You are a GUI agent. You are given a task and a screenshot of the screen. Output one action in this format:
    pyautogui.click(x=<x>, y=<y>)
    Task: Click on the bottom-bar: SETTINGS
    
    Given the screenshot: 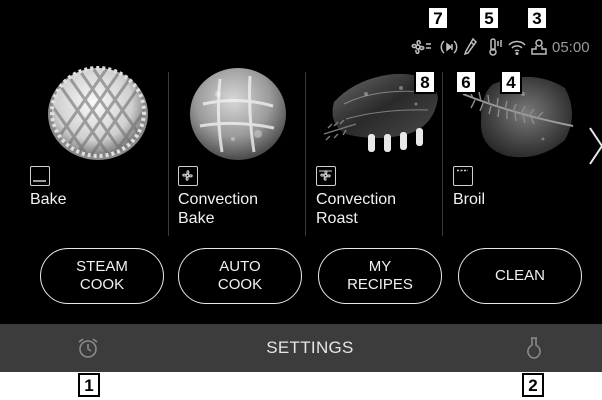 What is the action you would take?
    pyautogui.click(x=301, y=348)
    